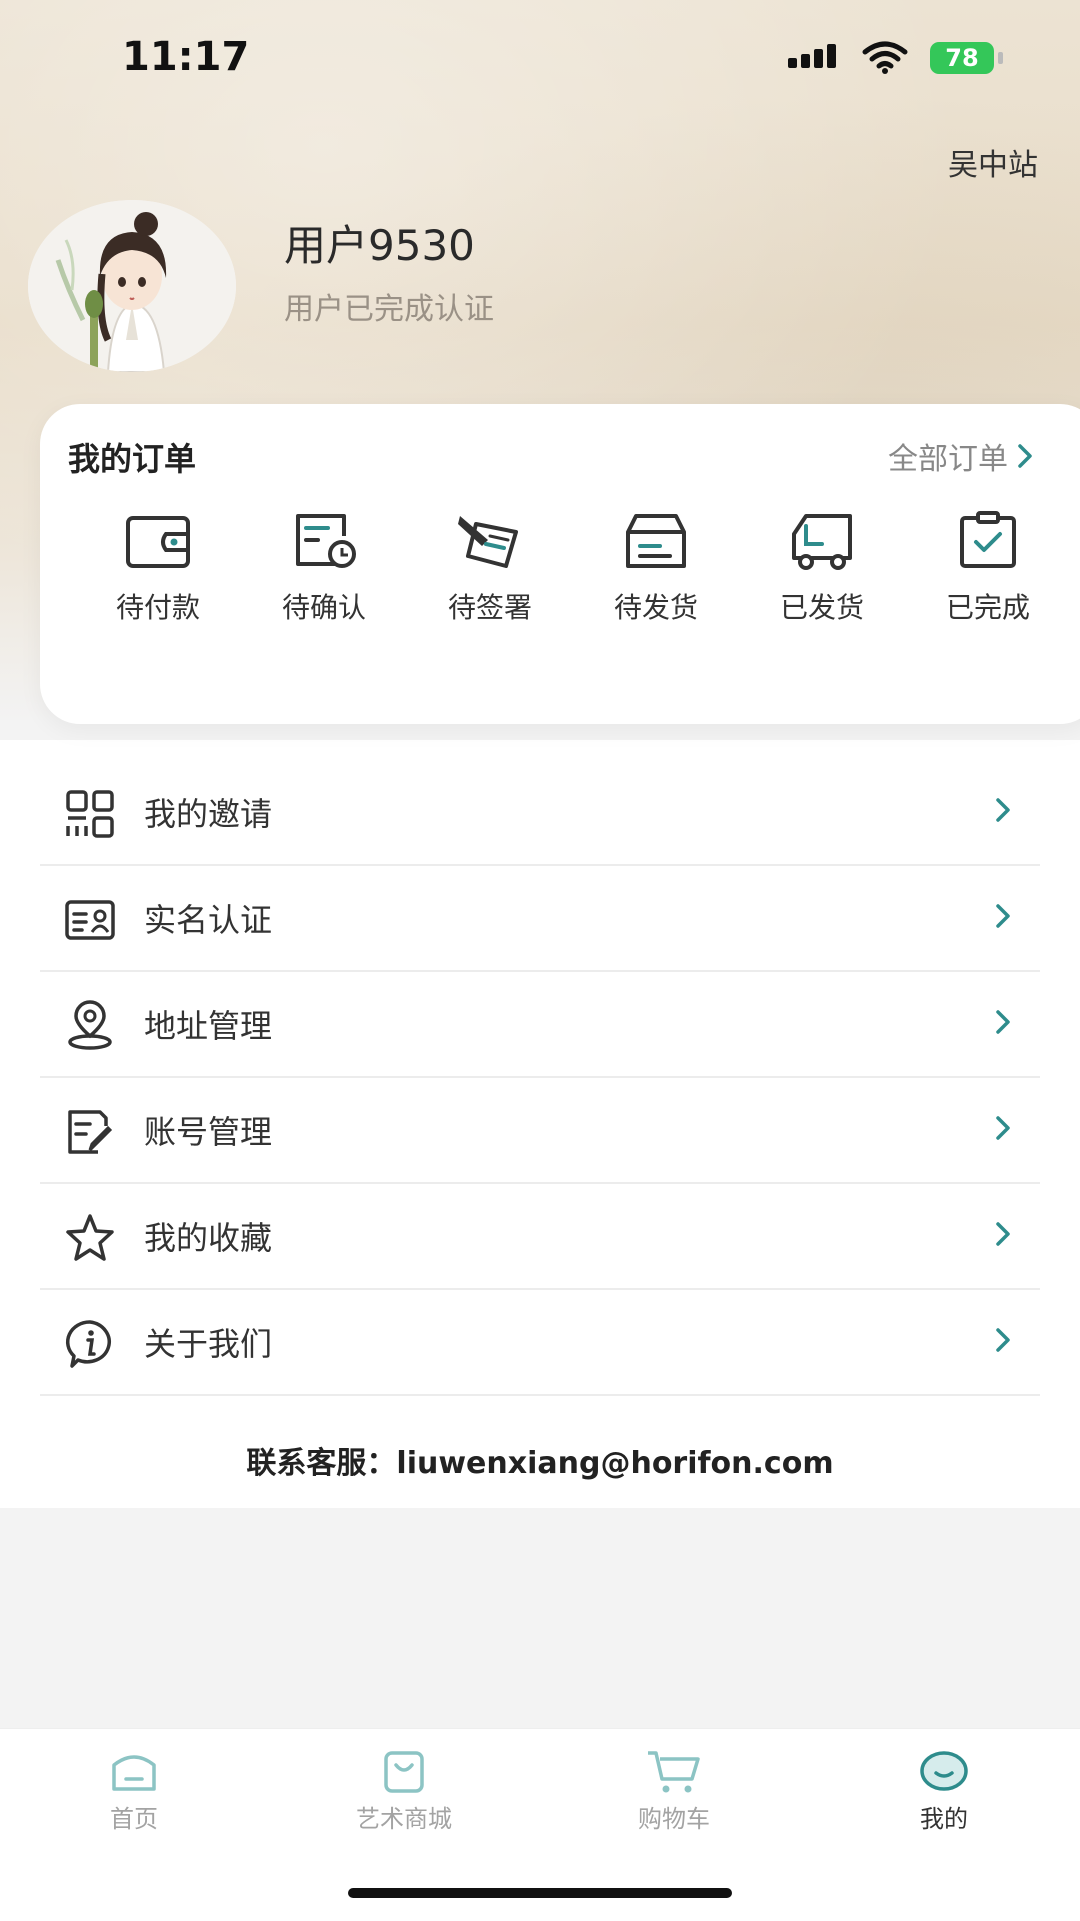  I want to click on order-item-label: 待确认, so click(323, 607).